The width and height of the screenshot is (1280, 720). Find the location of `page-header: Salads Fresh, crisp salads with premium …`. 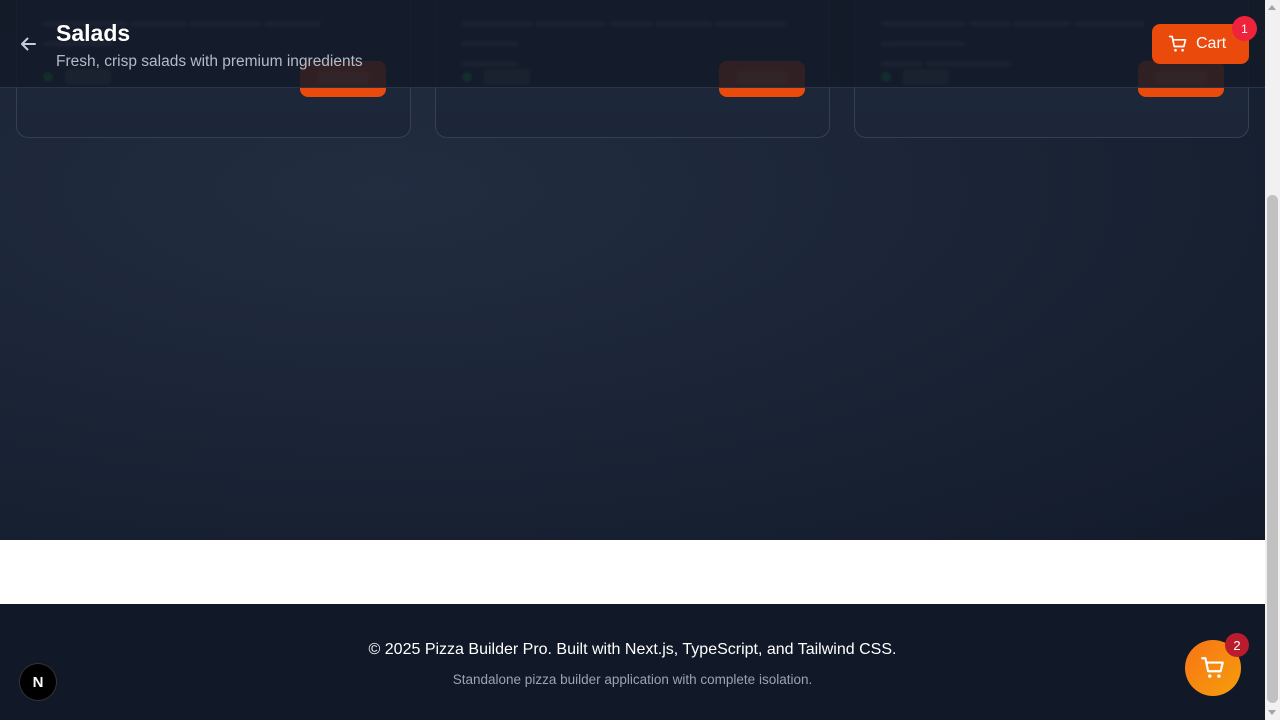

page-header: Salads Fresh, crisp salads with premium … is located at coordinates (632, 44).